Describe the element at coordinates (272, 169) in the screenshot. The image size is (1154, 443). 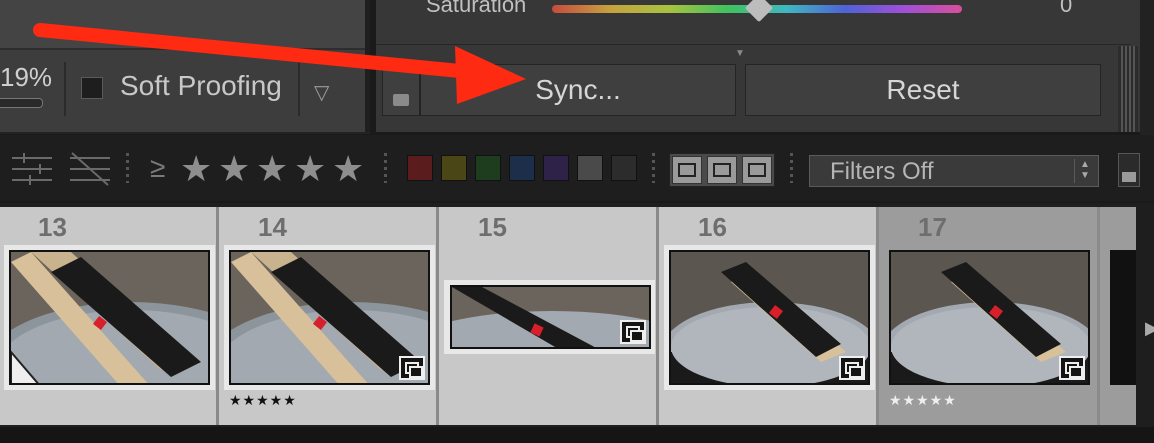
I see `rating-filter-star-3: ★` at that location.